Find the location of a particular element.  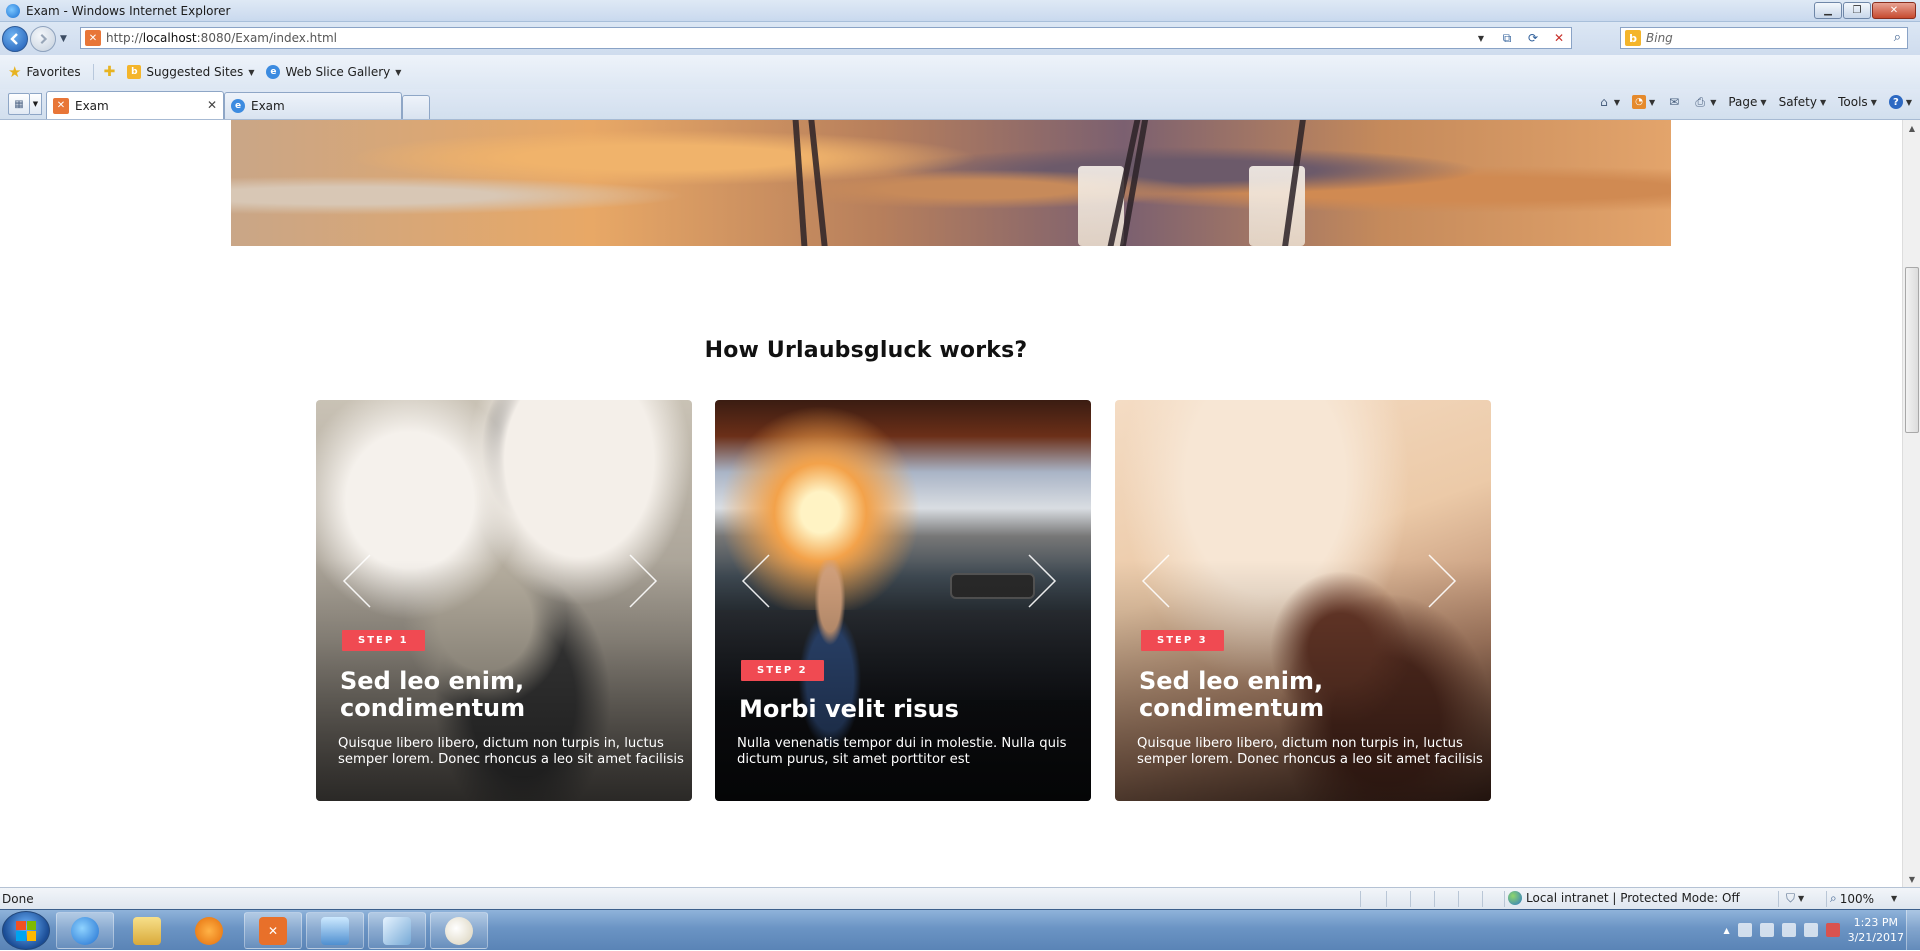

address-dropdown-icon: ▼ is located at coordinates (1481, 38).